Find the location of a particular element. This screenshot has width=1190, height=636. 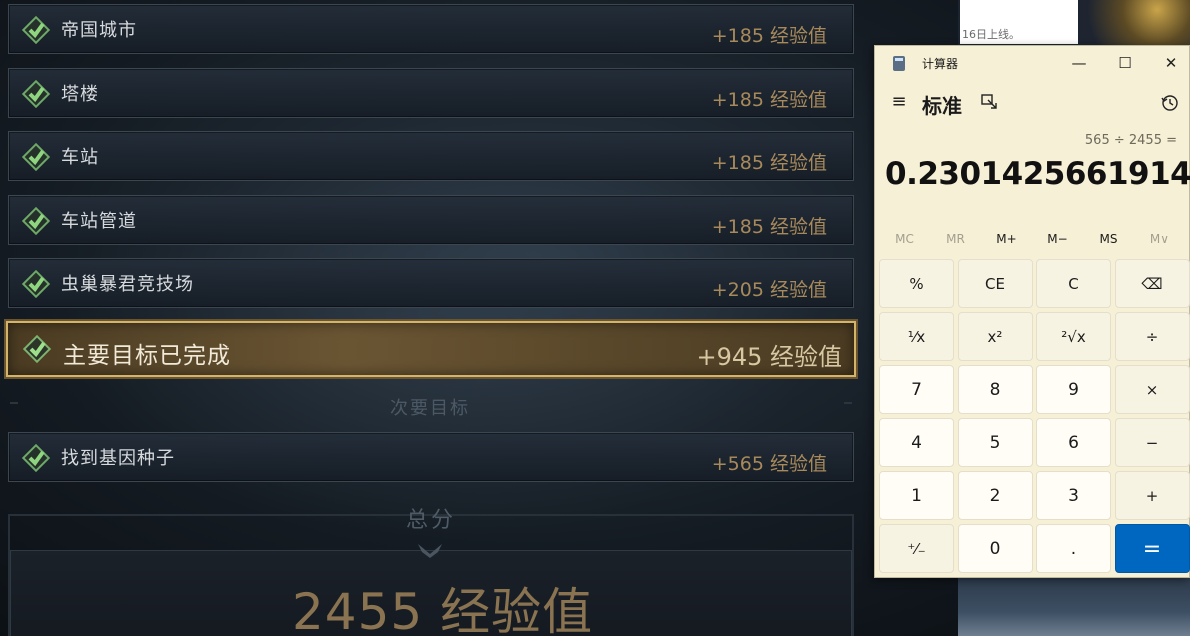

backspace-button: ⌫ is located at coordinates (1152, 283).